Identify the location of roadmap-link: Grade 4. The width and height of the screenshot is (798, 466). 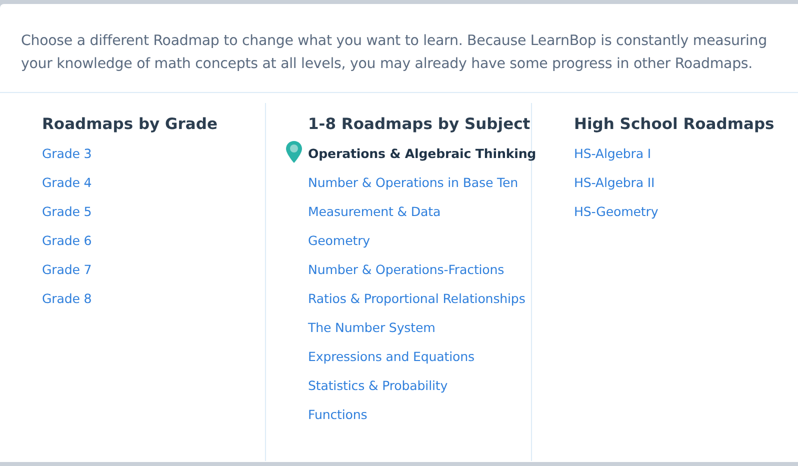
(67, 182).